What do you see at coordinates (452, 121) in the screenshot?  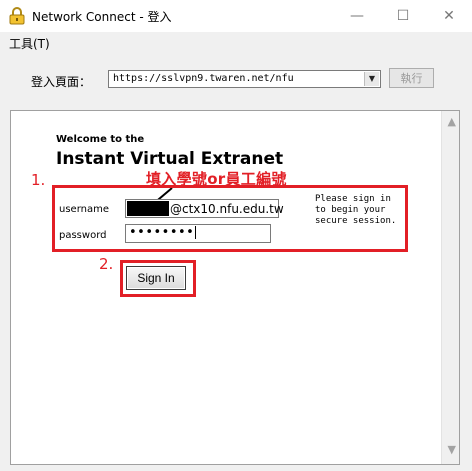 I see `scroll-up-icon: ▲` at bounding box center [452, 121].